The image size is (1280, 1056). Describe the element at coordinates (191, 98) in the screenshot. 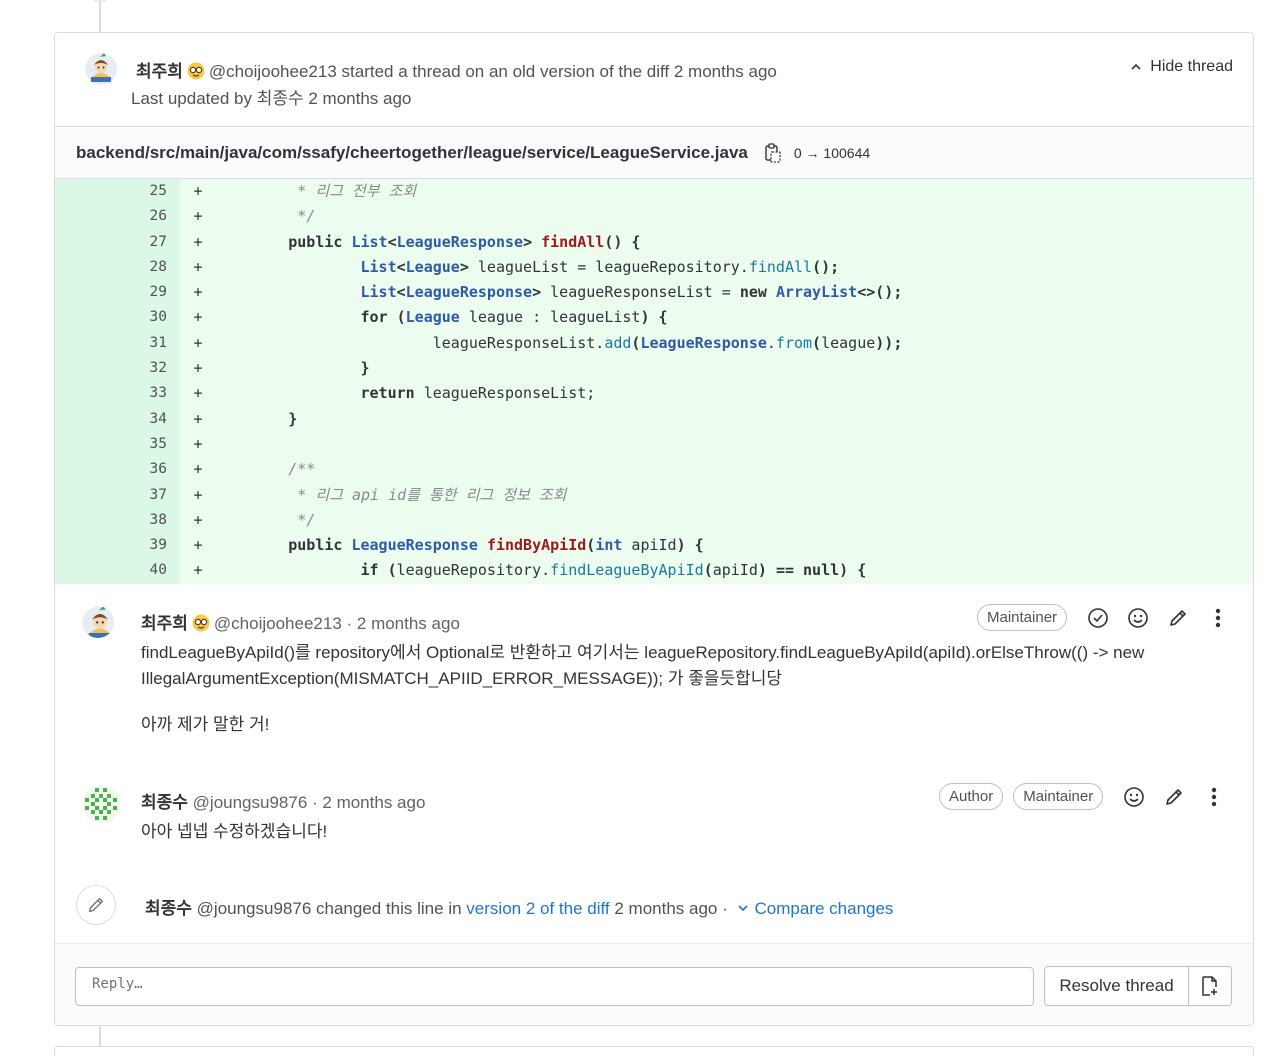

I see `last-updated-label: Last updated by` at that location.